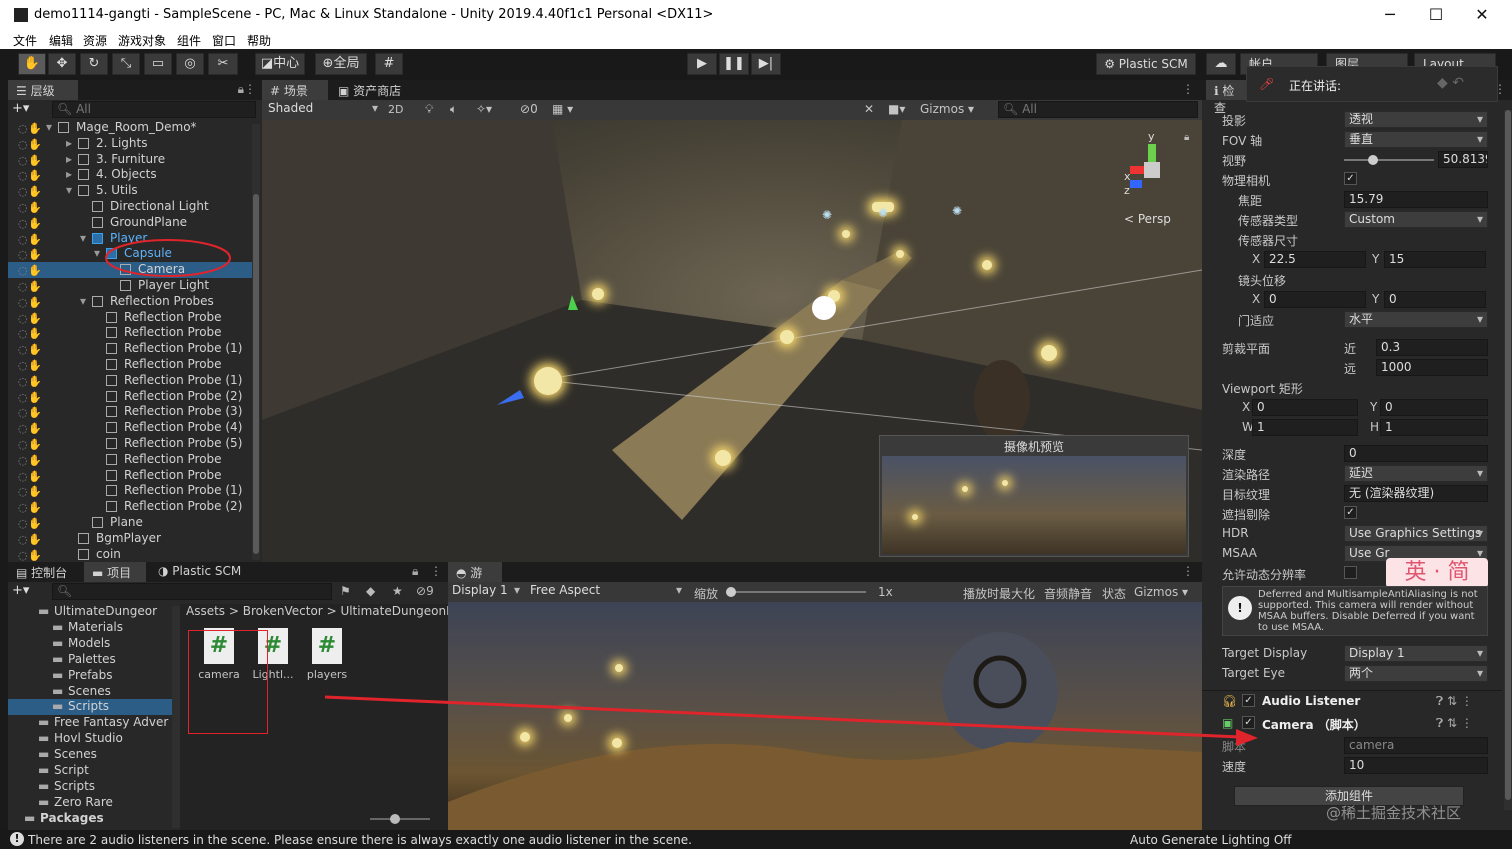  Describe the element at coordinates (341, 64) in the screenshot. I see `global-local-button: ⊕全局` at that location.